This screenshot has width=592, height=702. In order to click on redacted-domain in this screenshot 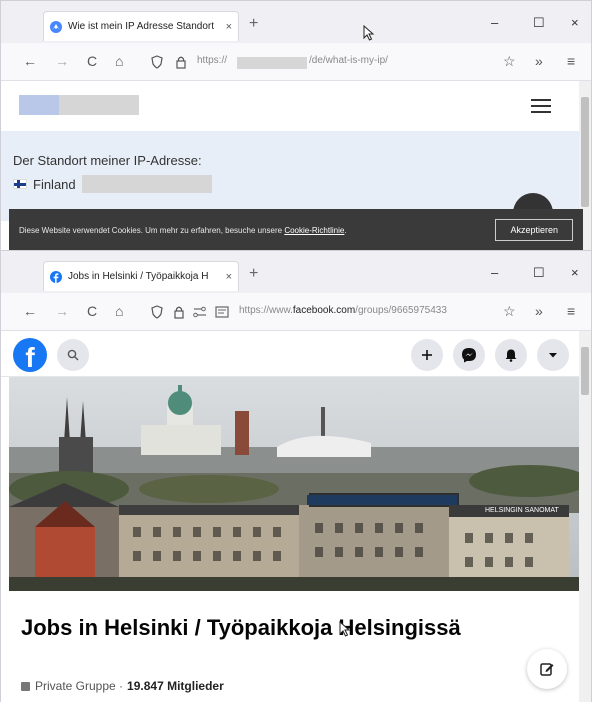, I will do `click(272, 63)`.